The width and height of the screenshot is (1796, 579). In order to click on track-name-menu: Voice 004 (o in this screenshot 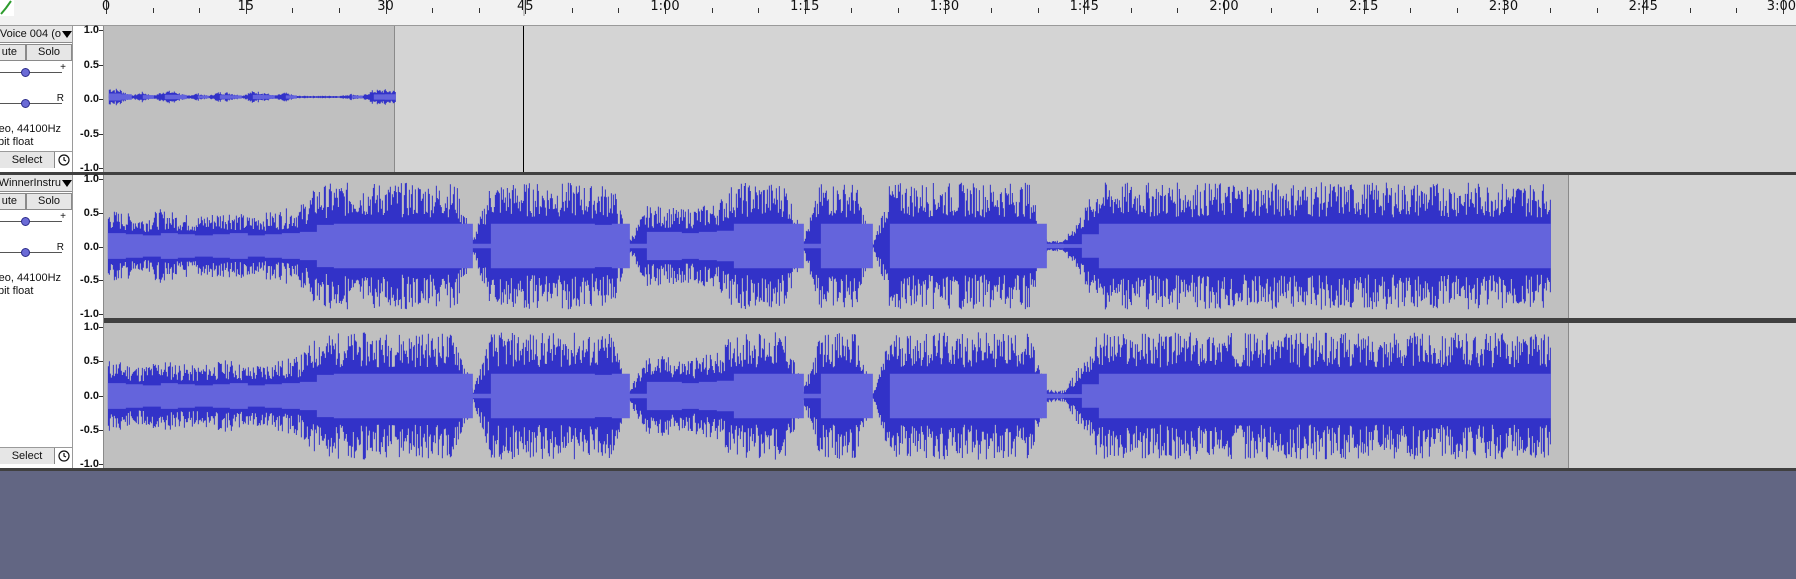, I will do `click(36, 34)`.